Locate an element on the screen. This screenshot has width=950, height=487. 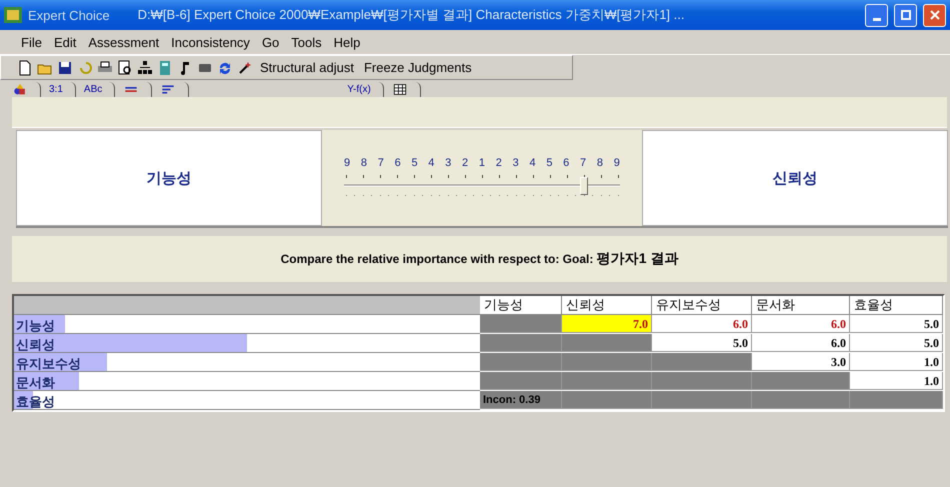
column-header: 유지보수성 is located at coordinates (702, 305).